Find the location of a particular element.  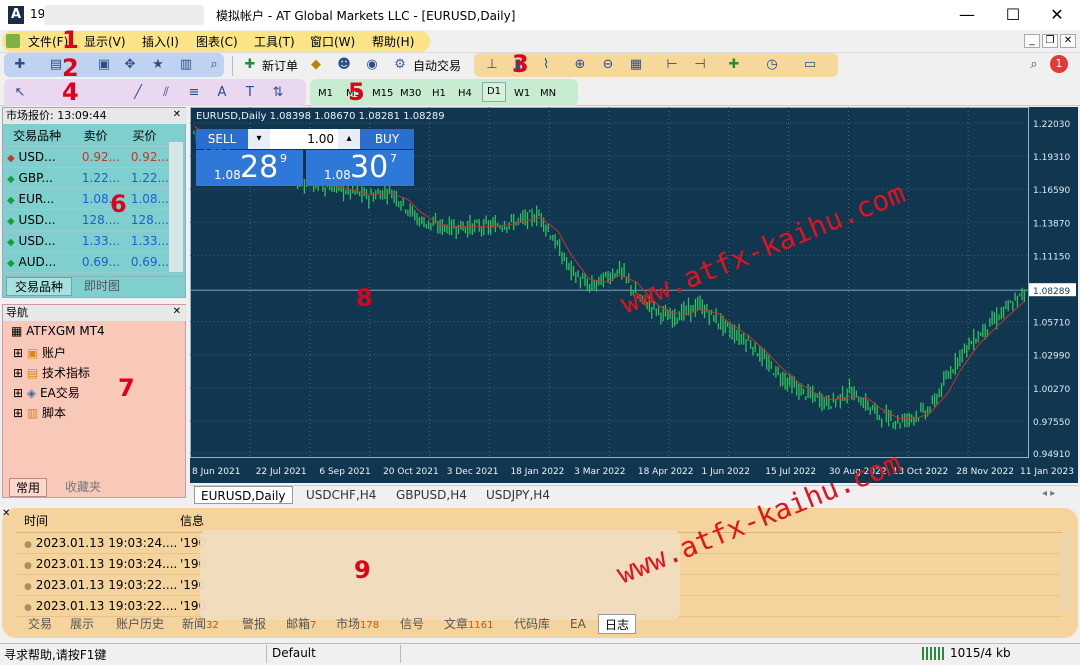

tab-tick-chart: 即时图 is located at coordinates (102, 286).